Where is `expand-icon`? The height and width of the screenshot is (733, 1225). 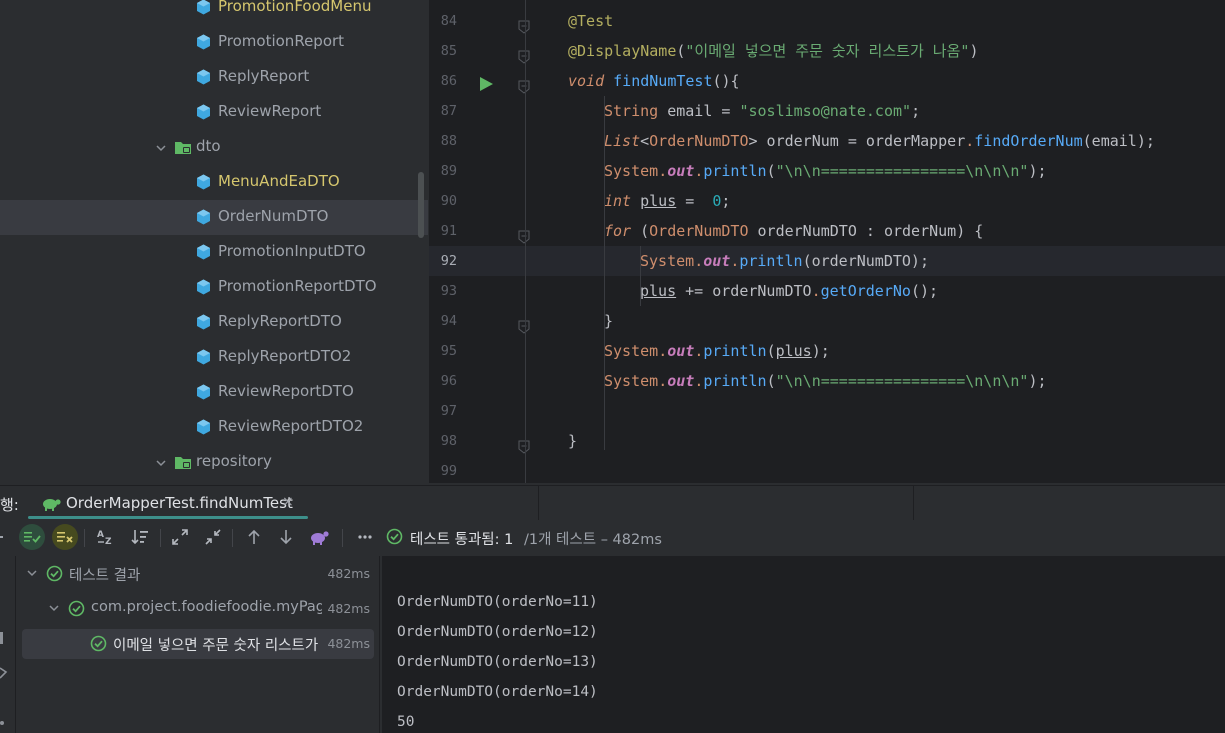 expand-icon is located at coordinates (180, 537).